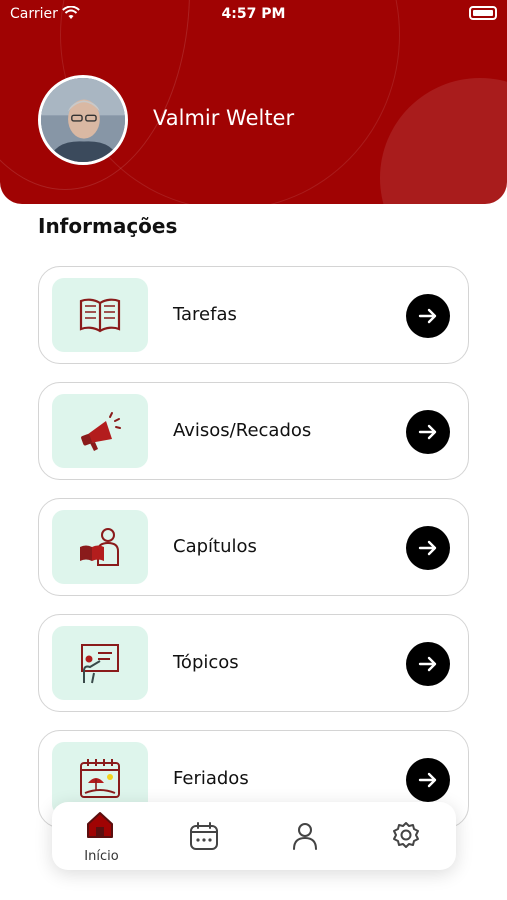 This screenshot has height=900, width=507. What do you see at coordinates (100, 778) in the screenshot?
I see `calendar-beach-icon` at bounding box center [100, 778].